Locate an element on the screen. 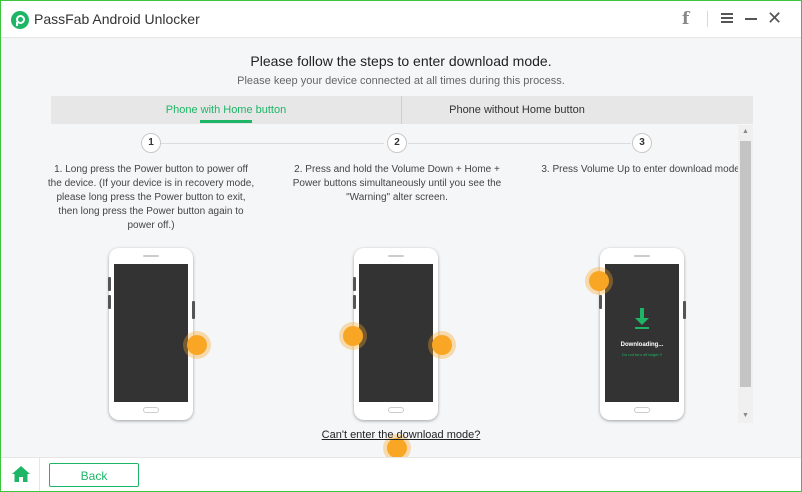 This screenshot has height=492, width=802. title-bar: PassFab Android Unlocker f ✕ is located at coordinates (401, 19).